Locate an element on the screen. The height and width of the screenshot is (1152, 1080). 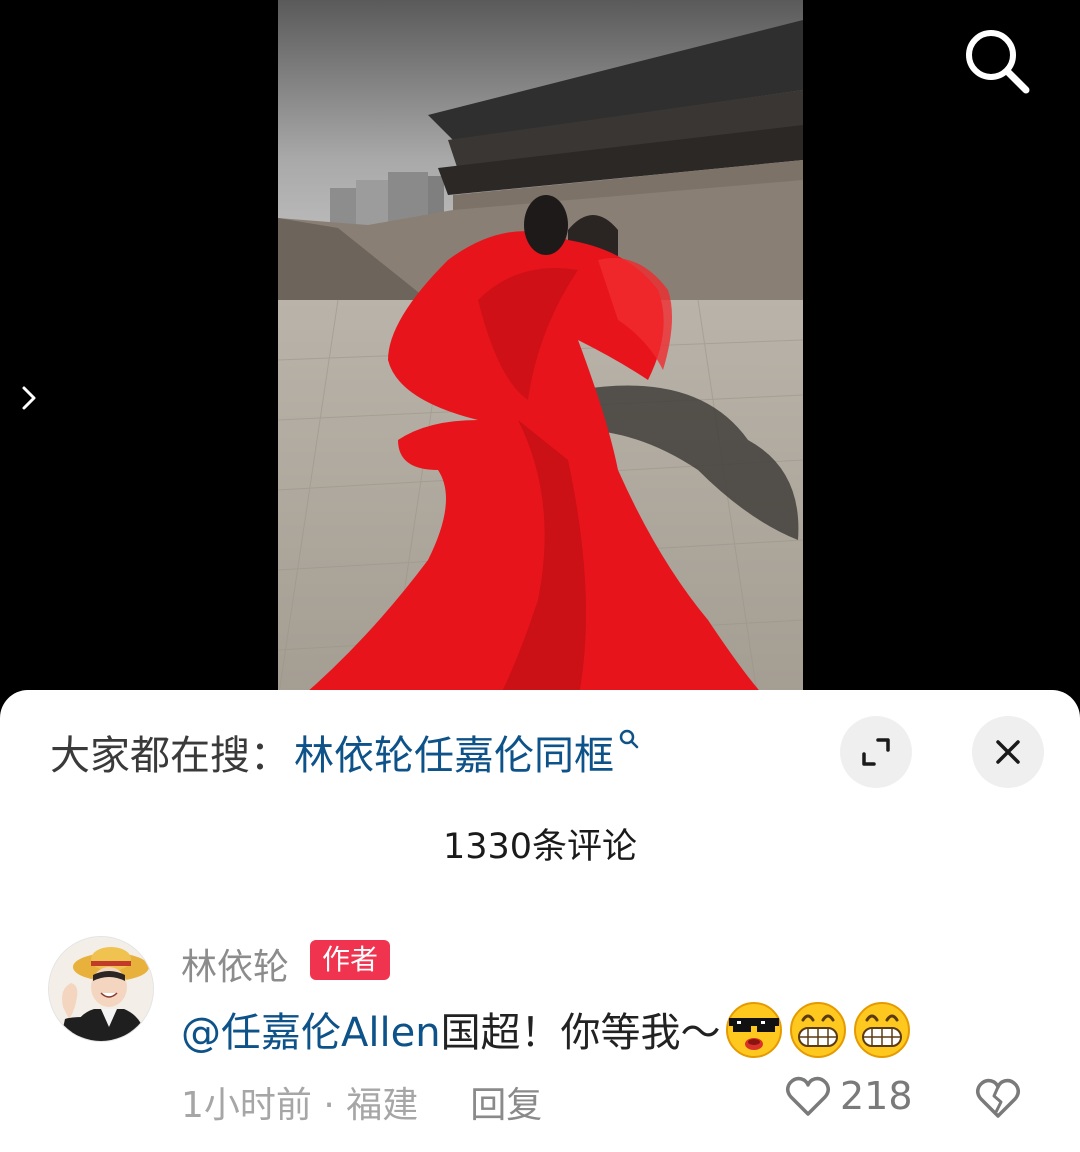
avatar is located at coordinates (101, 989).